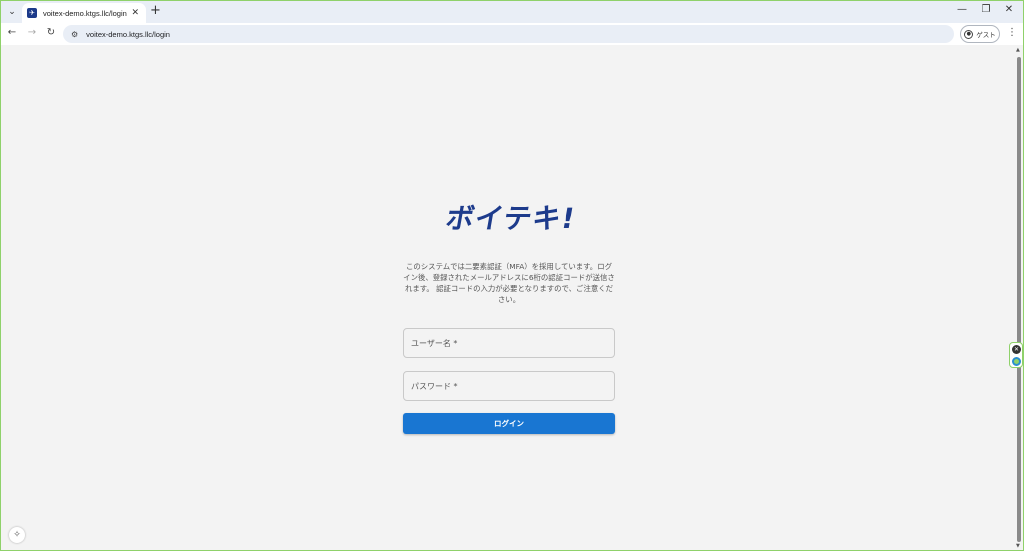 Image resolution: width=1024 pixels, height=551 pixels. What do you see at coordinates (962, 9) in the screenshot?
I see `minimize-icon: —` at bounding box center [962, 9].